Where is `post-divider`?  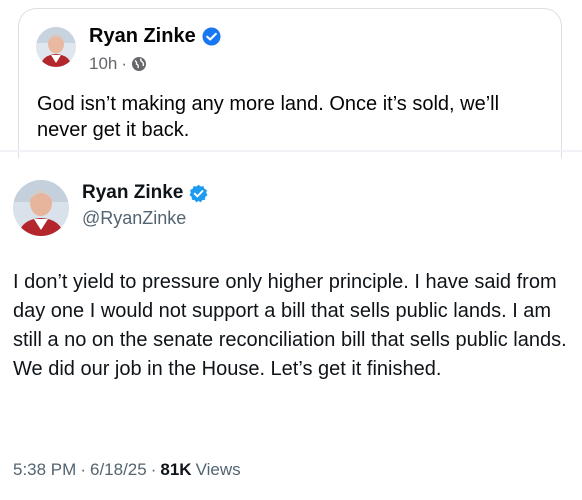
post-divider is located at coordinates (291, 151).